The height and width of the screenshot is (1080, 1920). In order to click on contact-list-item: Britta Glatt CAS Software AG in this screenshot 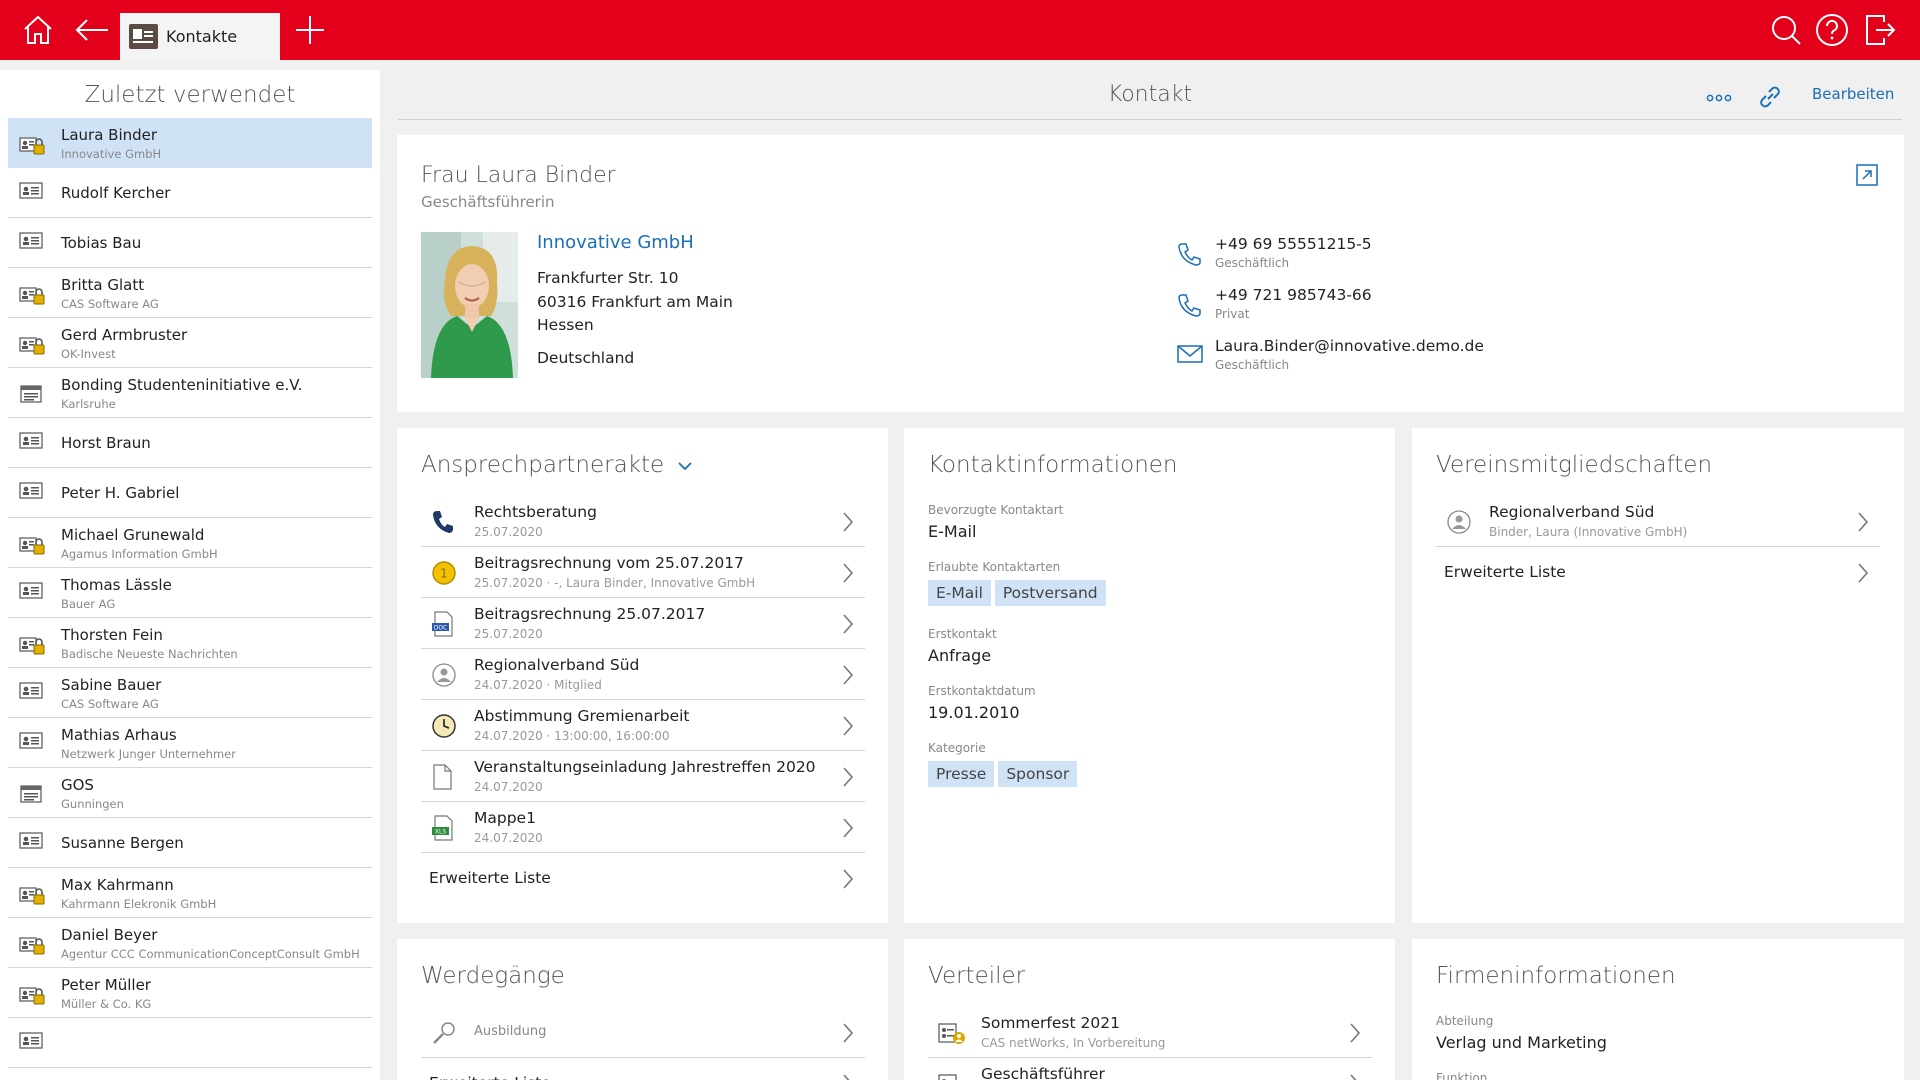, I will do `click(190, 293)`.